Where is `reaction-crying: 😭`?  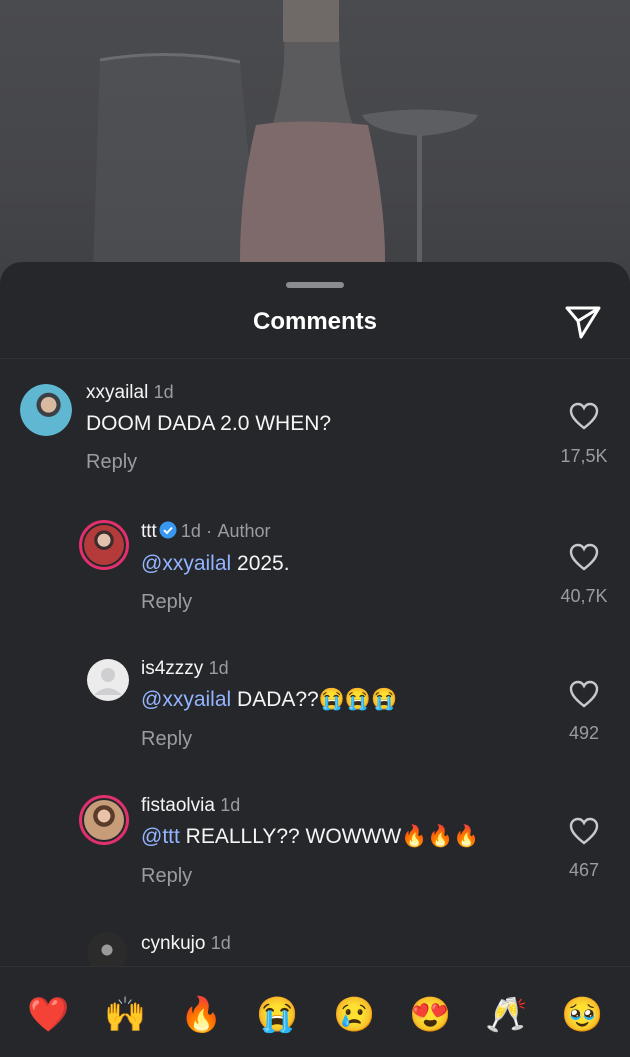 reaction-crying: 😭 is located at coordinates (277, 1015).